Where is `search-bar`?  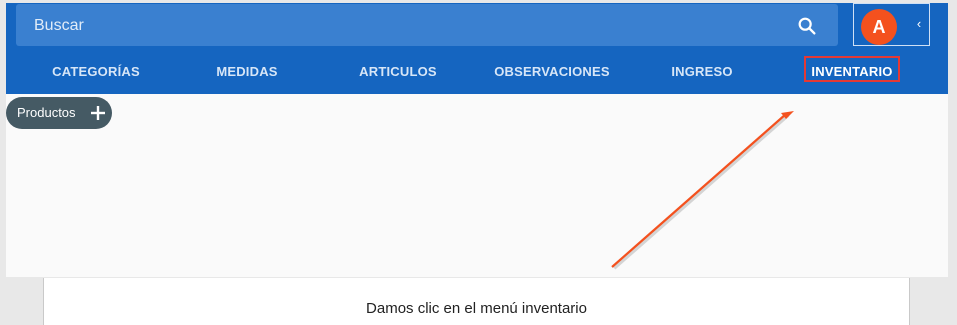
search-bar is located at coordinates (427, 26).